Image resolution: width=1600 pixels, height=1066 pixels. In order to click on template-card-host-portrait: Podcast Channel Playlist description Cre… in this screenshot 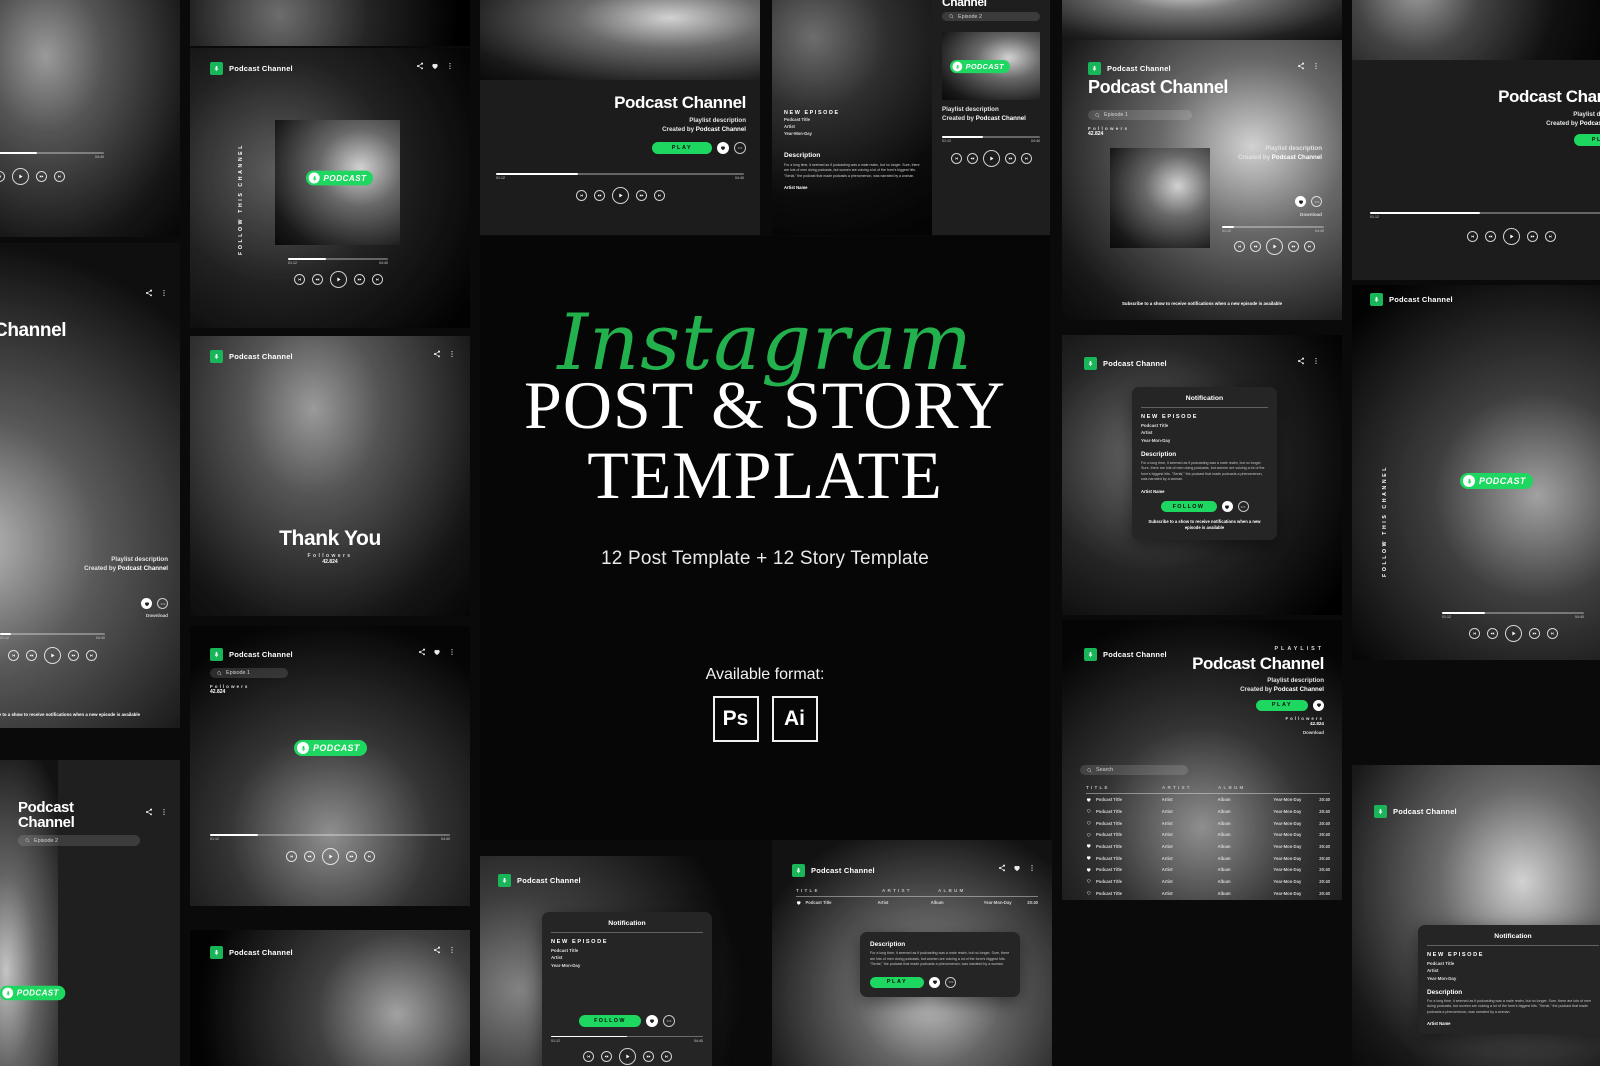, I will do `click(90, 485)`.